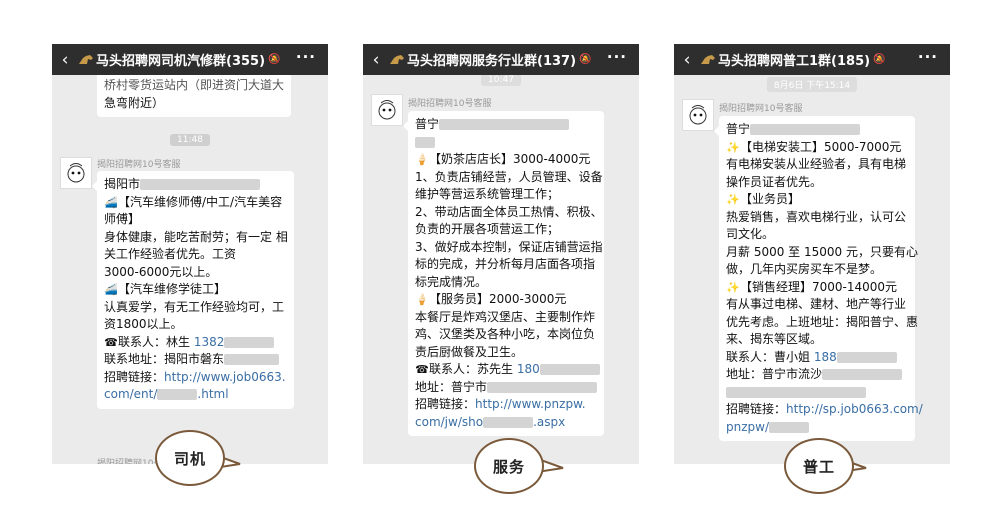 The width and height of the screenshot is (990, 520). I want to click on message-line: 急弯附近）, so click(134, 102).